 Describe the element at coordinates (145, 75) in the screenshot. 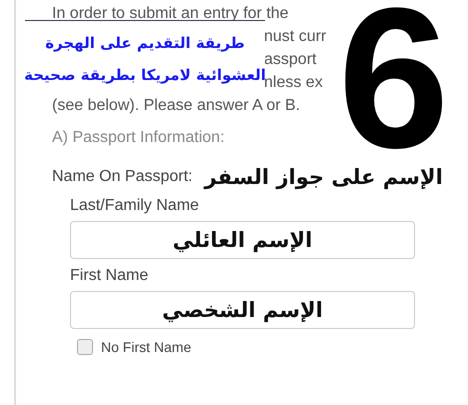

I see `overlay-title: العشوائية لامريكا بطريقة صحيحة` at that location.